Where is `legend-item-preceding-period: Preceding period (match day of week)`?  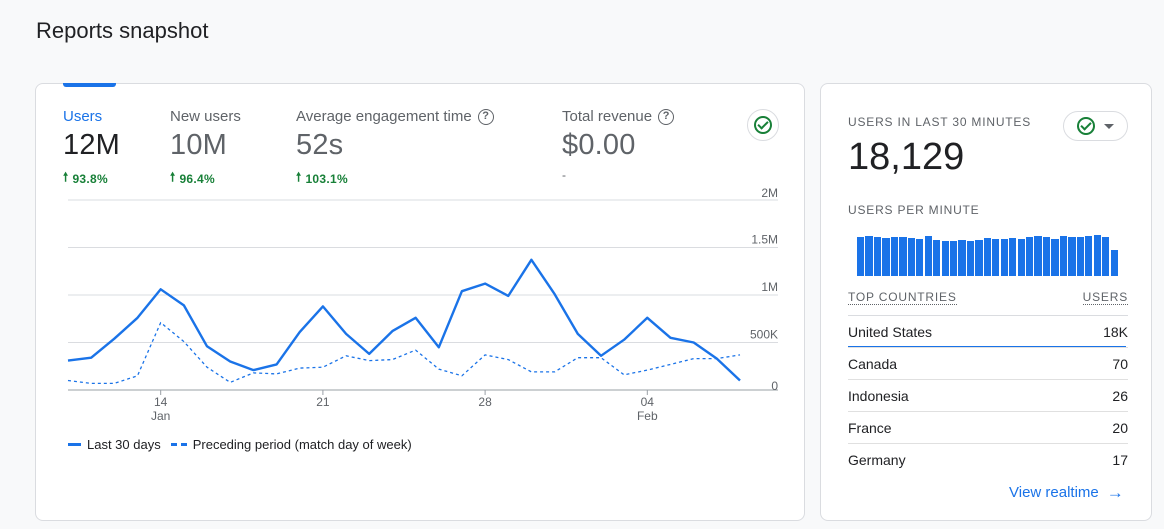
legend-item-preceding-period: Preceding period (match day of week) is located at coordinates (291, 444).